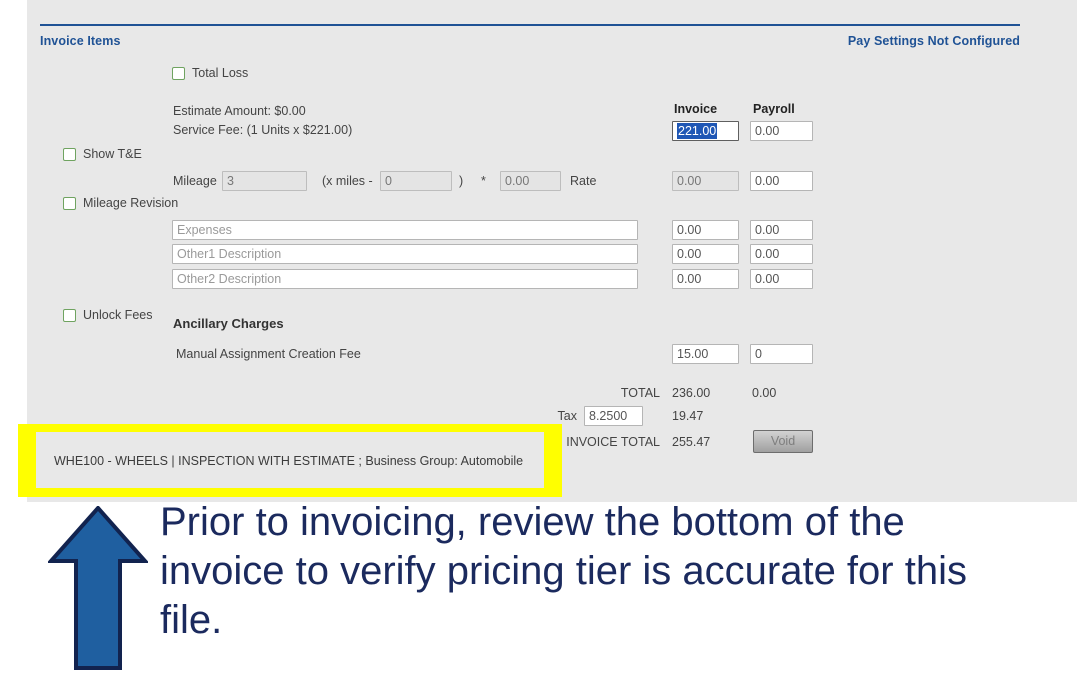 The width and height of the screenshot is (1077, 688). What do you see at coordinates (764, 393) in the screenshot?
I see `total-payroll-value: 0.00` at bounding box center [764, 393].